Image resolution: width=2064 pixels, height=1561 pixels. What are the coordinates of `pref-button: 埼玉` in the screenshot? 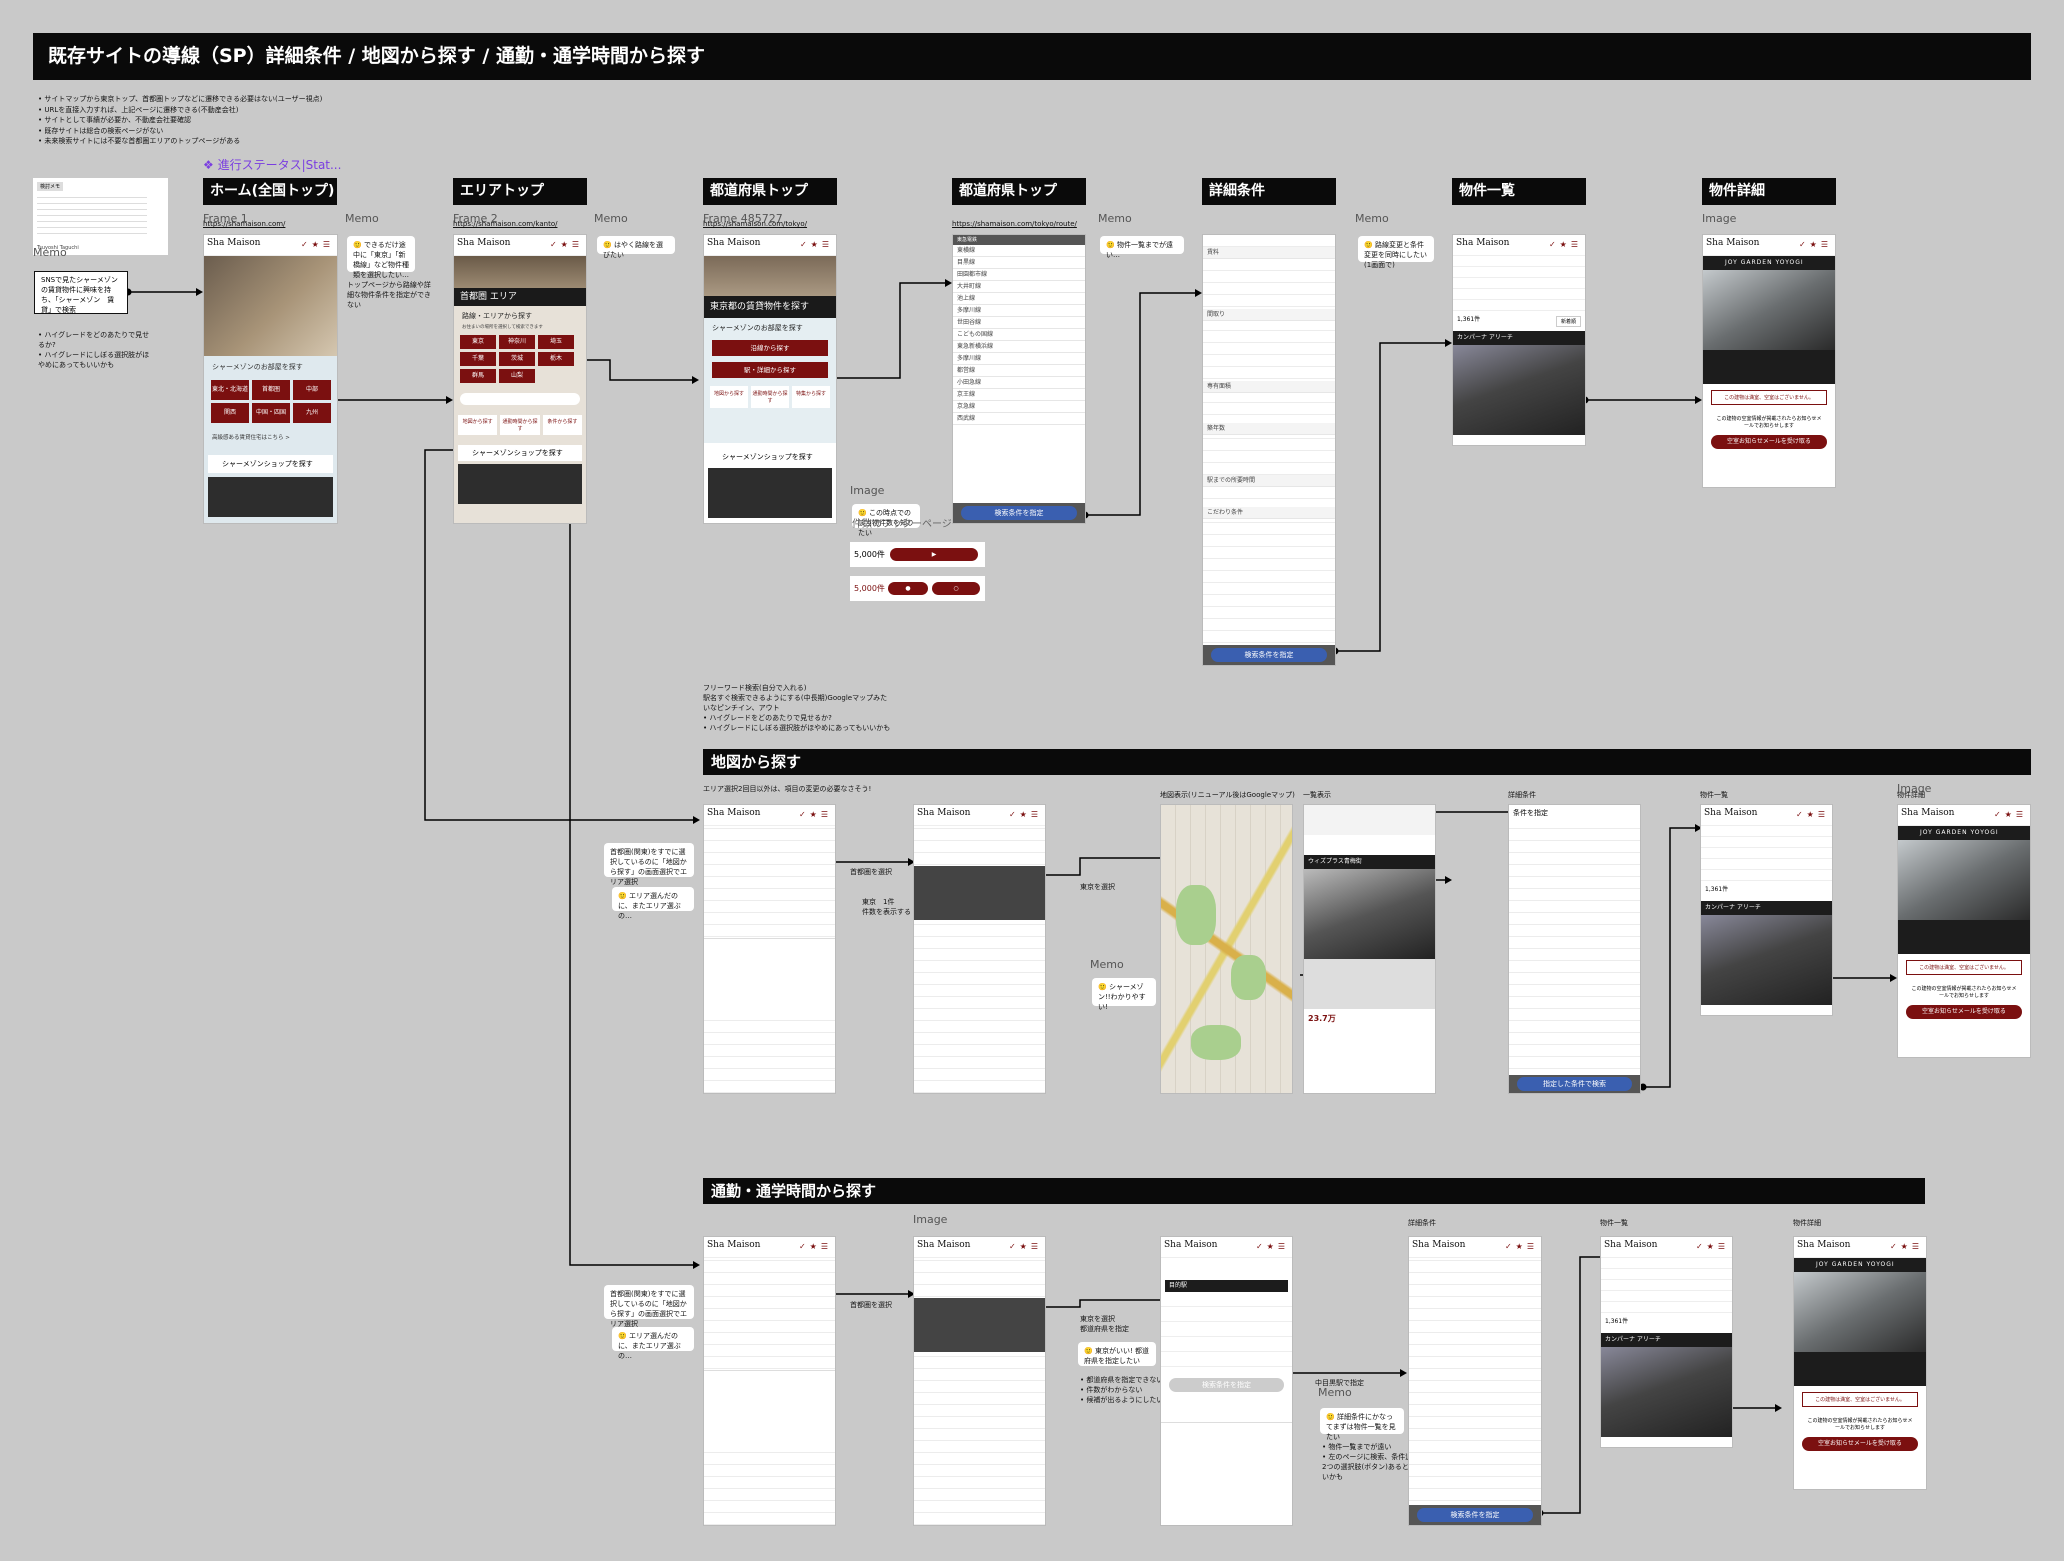 It's located at (556, 342).